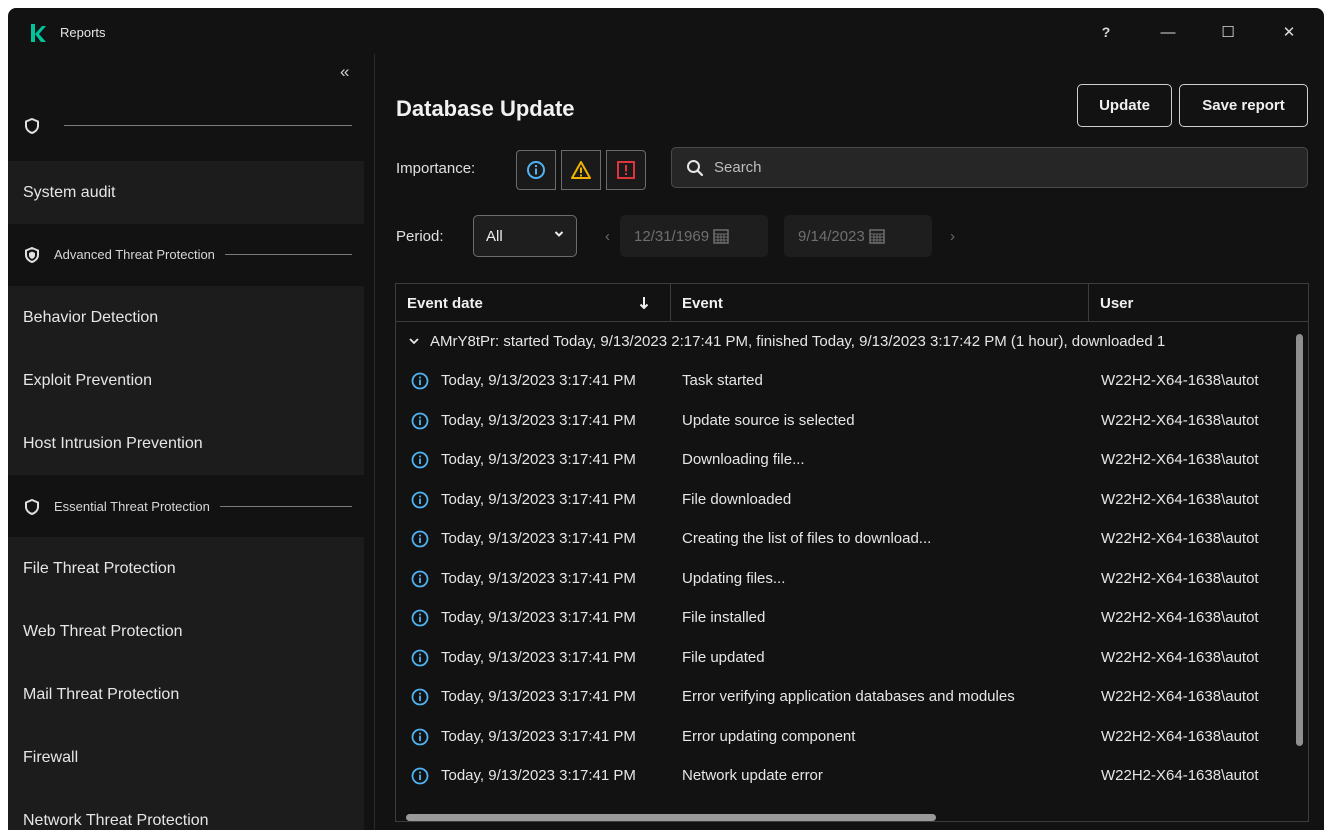  What do you see at coordinates (533, 303) in the screenshot?
I see `column-header-event-date: Event date` at bounding box center [533, 303].